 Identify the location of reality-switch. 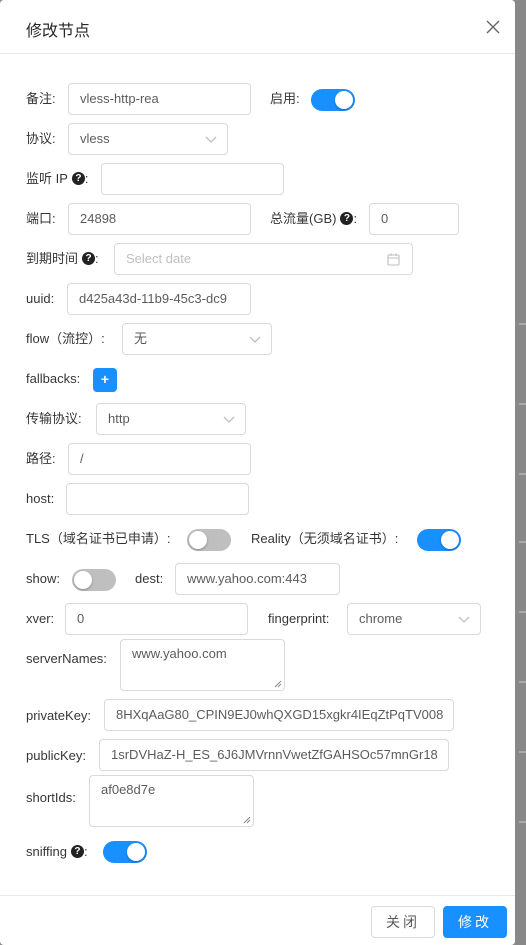
(439, 540).